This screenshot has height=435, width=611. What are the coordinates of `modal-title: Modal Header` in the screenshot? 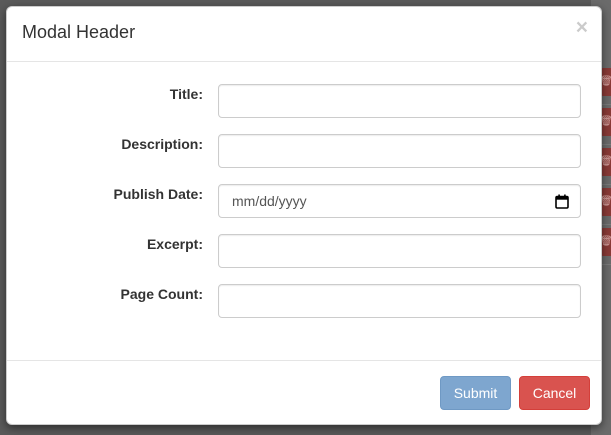 It's located at (79, 32).